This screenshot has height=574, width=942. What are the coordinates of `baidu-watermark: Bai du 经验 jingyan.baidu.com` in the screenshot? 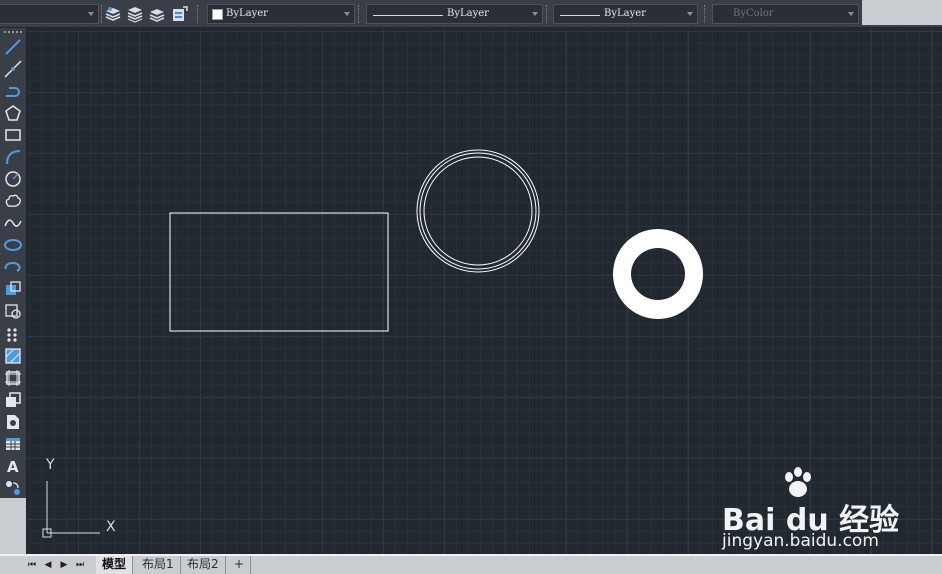 It's located at (822, 510).